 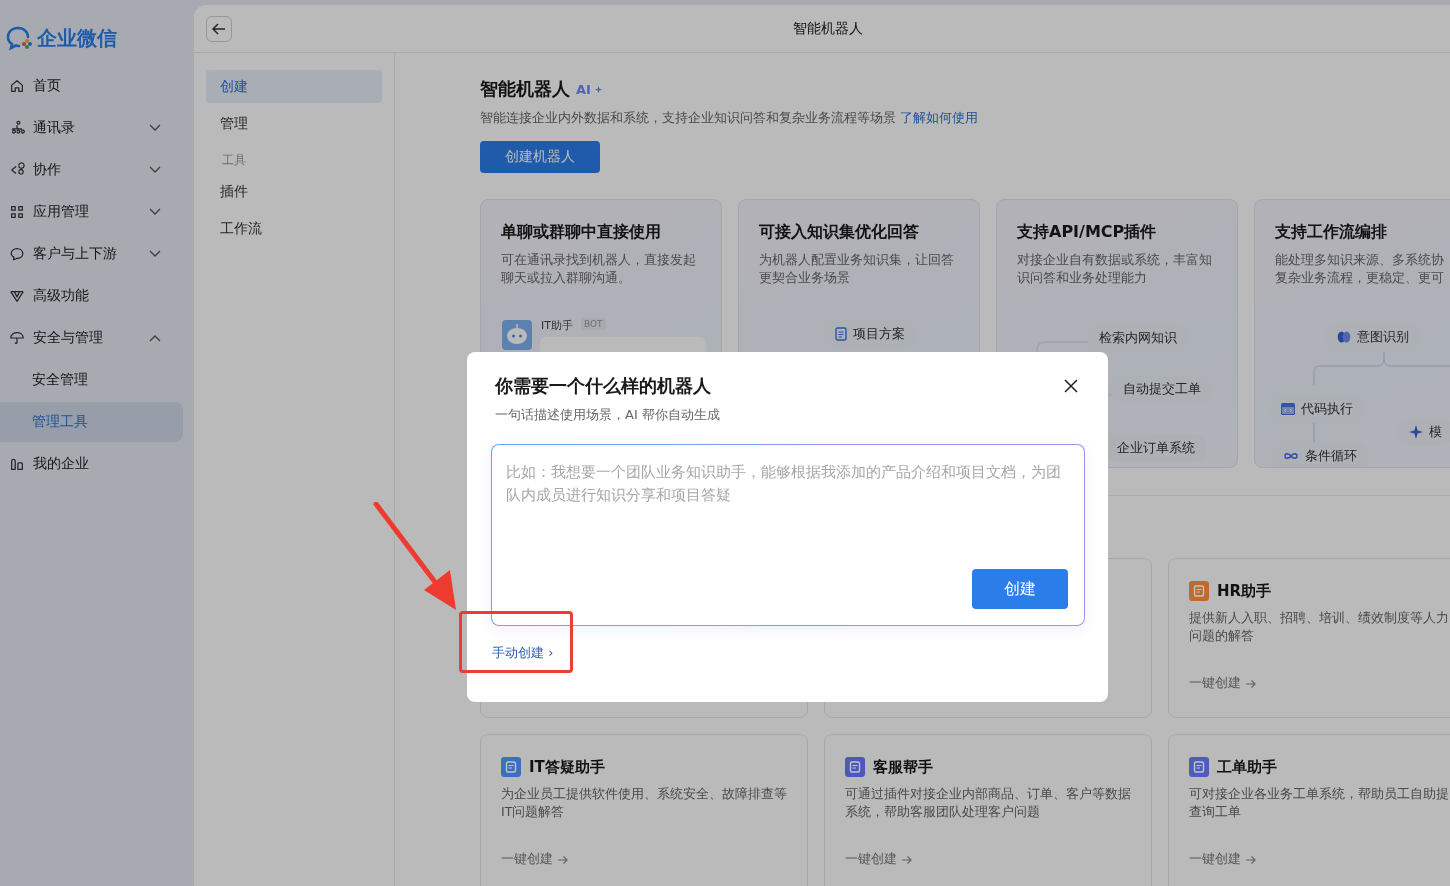 What do you see at coordinates (91, 338) in the screenshot?
I see `sidebar-item: 安全与管理` at bounding box center [91, 338].